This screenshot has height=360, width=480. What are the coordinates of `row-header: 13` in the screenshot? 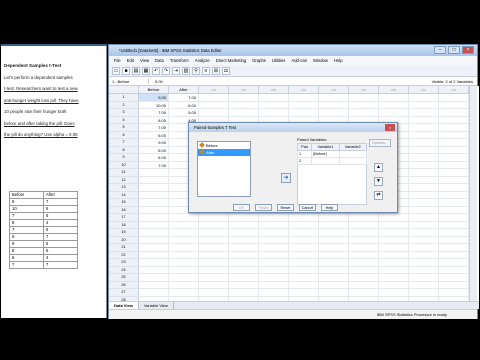 It's located at (124, 188).